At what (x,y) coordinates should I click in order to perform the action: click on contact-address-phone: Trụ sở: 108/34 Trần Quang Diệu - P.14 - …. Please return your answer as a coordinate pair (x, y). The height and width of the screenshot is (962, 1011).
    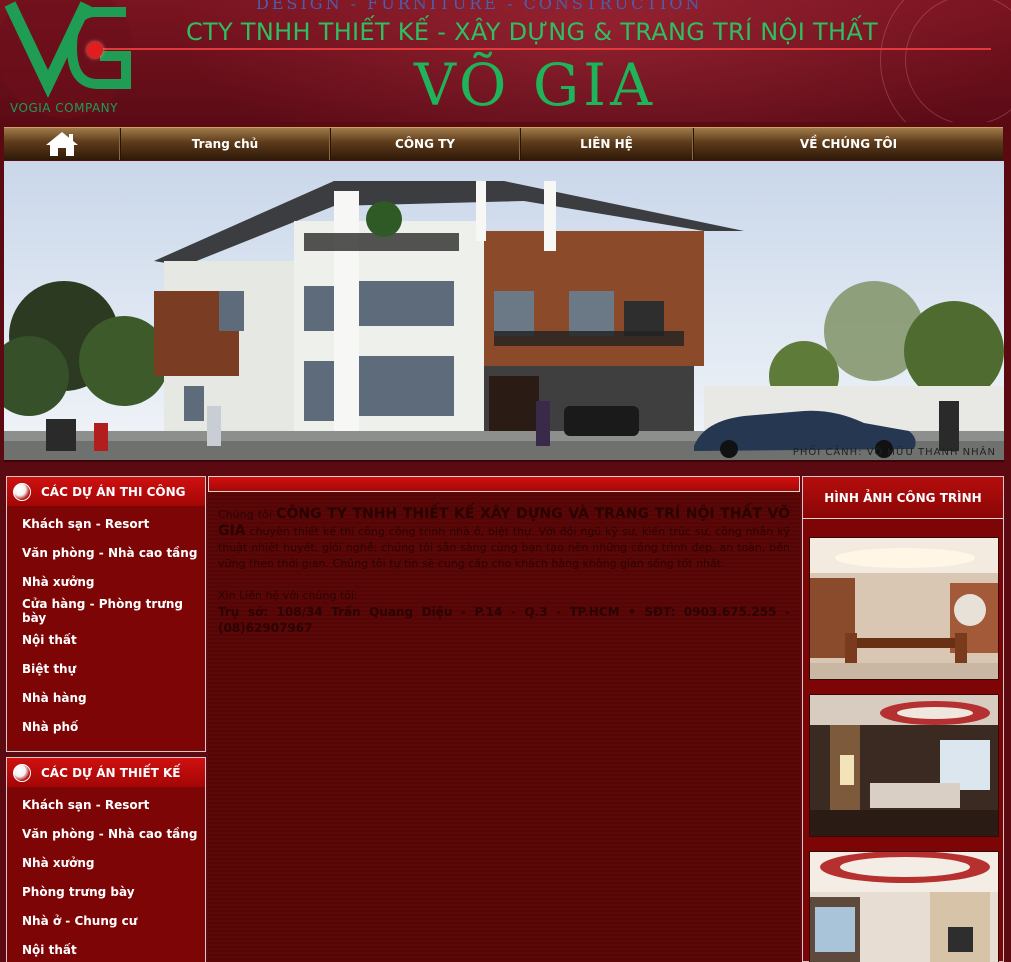
    Looking at the image, I should click on (504, 620).